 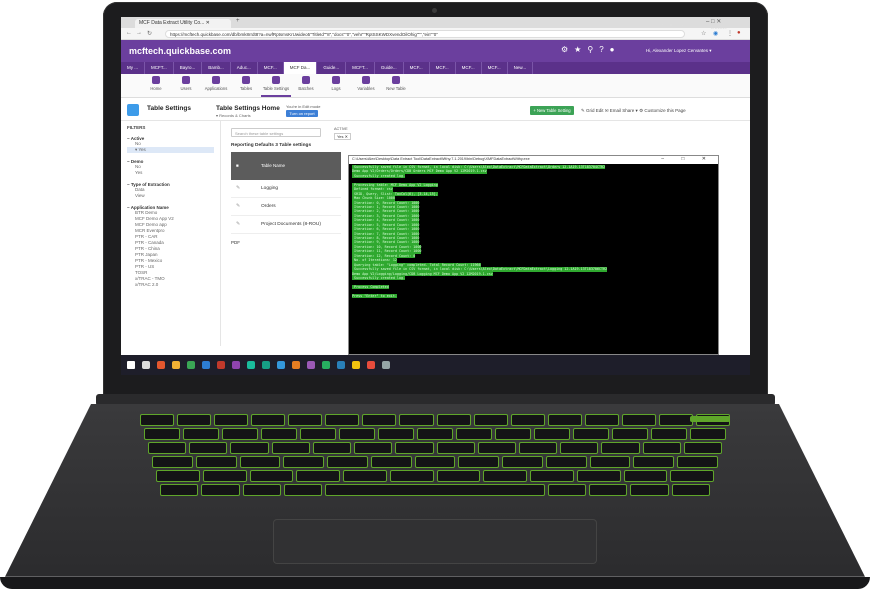 What do you see at coordinates (170, 285) in the screenshot?
I see `filter-item: x/TRAC 2.0` at bounding box center [170, 285].